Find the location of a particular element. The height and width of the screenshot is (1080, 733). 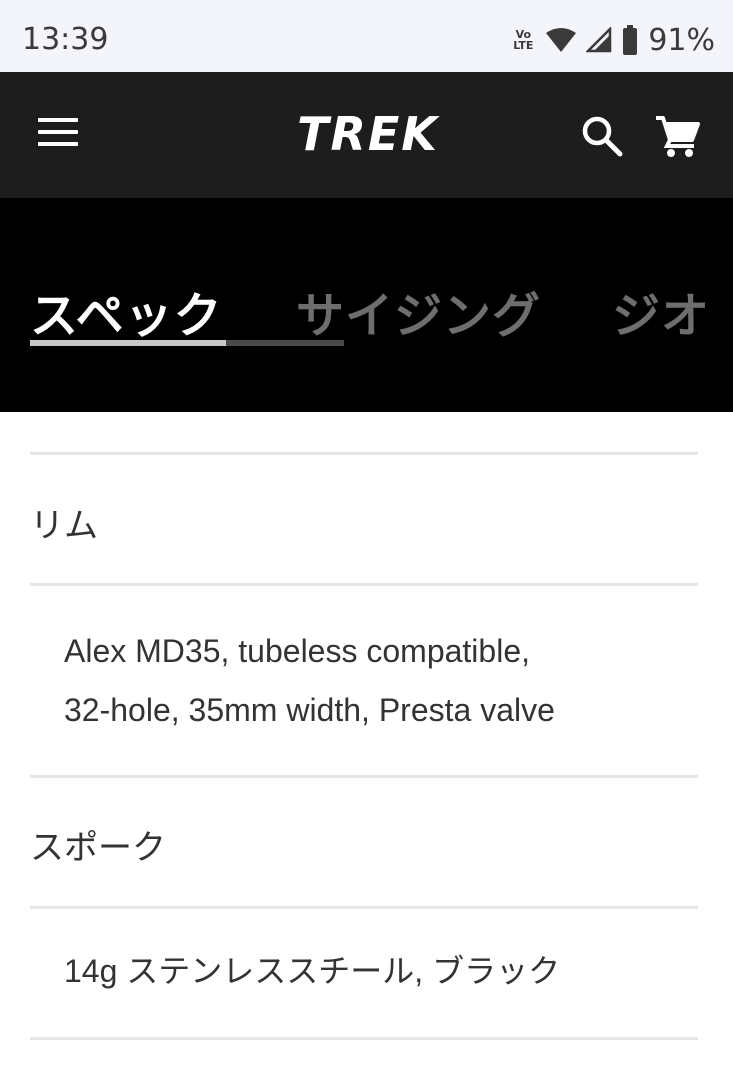

spec-label-spokes: スポーク is located at coordinates (98, 848).